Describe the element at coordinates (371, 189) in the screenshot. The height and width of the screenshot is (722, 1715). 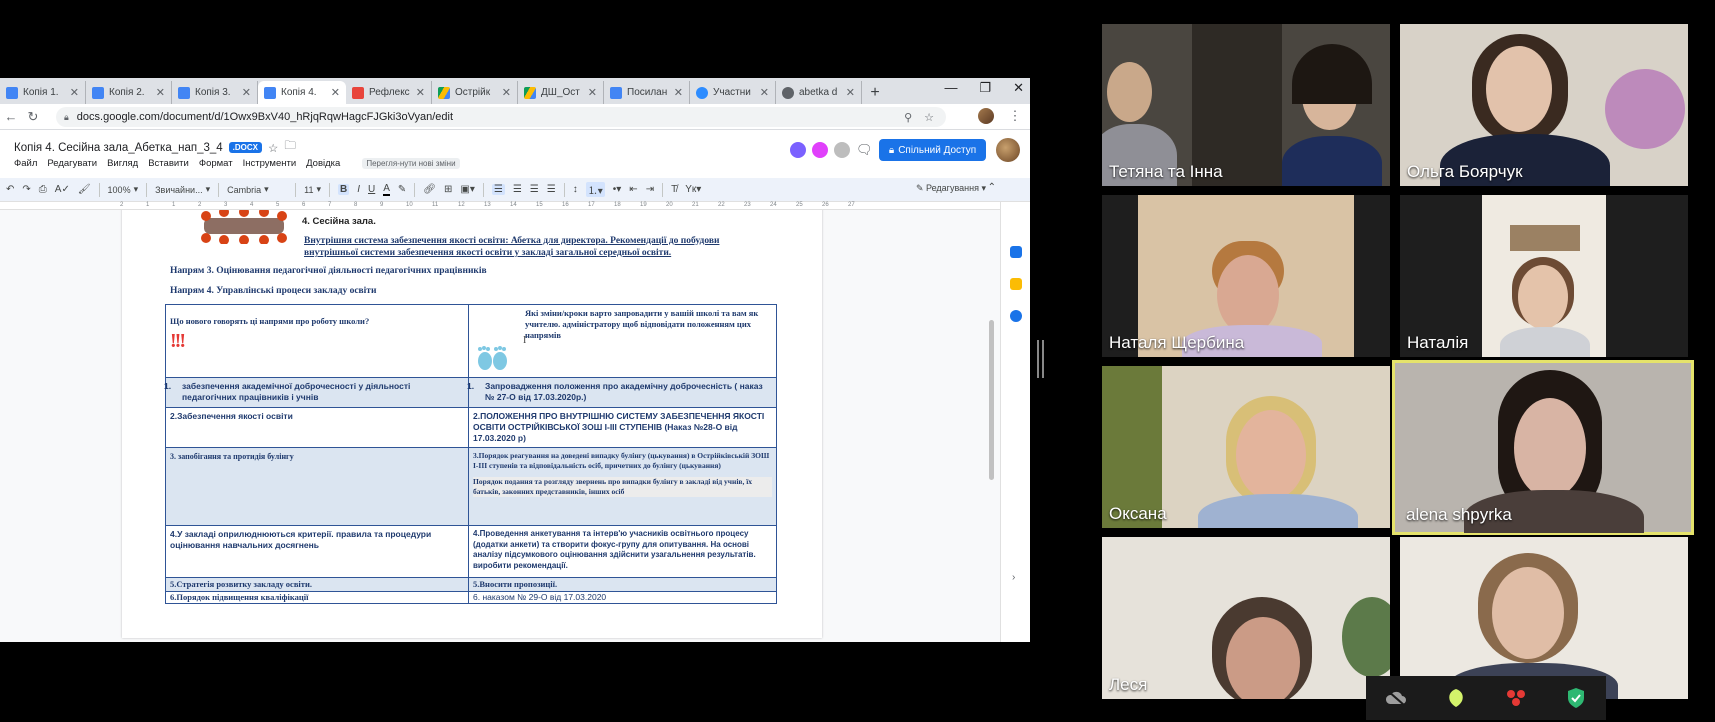
I see `underline-icon: U` at that location.